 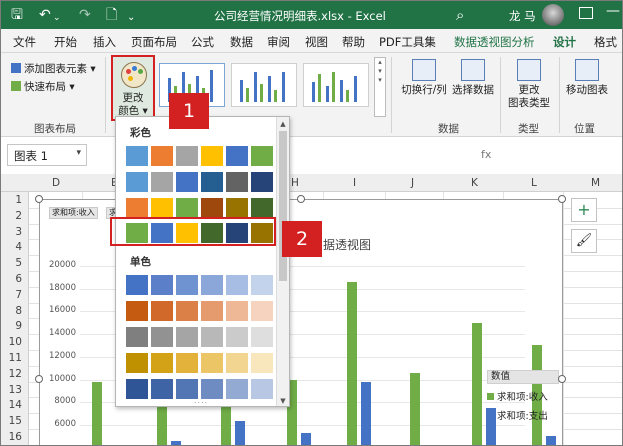 I want to click on tab-page-layout: 页面布局, so click(x=154, y=42).